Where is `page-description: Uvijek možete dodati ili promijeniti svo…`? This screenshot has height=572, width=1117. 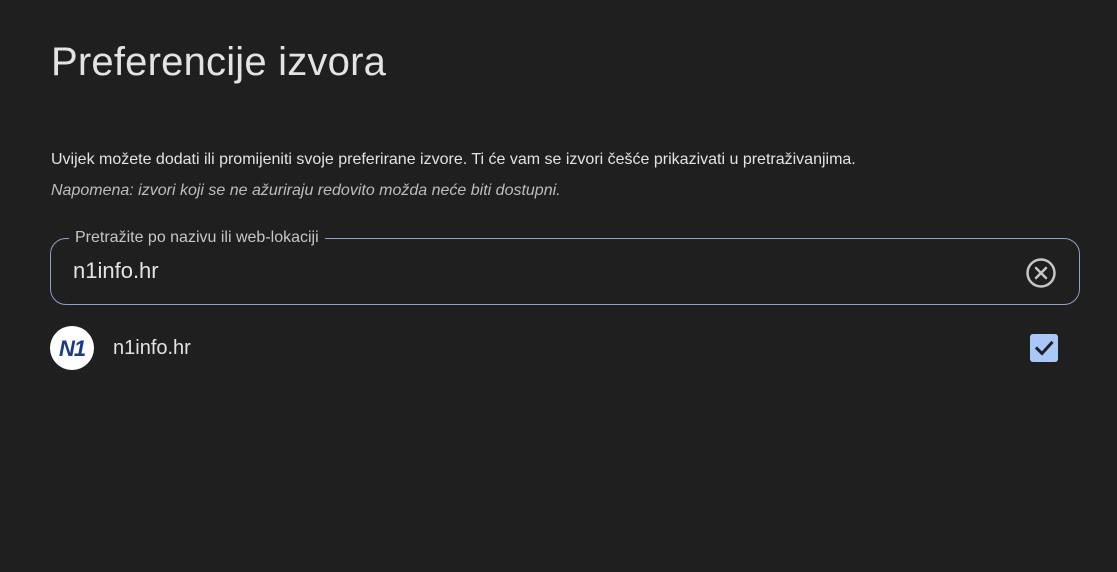
page-description: Uvijek možete dodati ili promijeniti svo… is located at coordinates (453, 159).